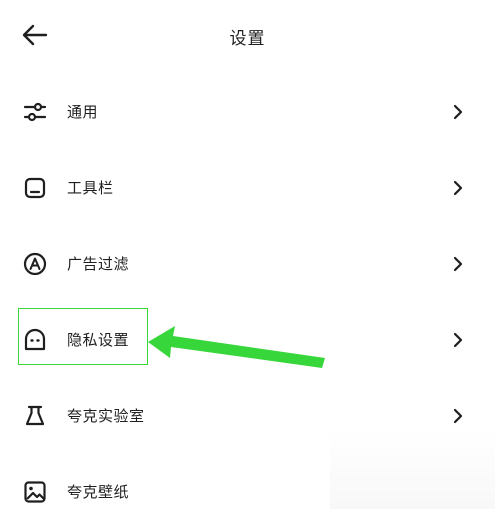  Describe the element at coordinates (412, 469) in the screenshot. I see `bottom-fade` at that location.